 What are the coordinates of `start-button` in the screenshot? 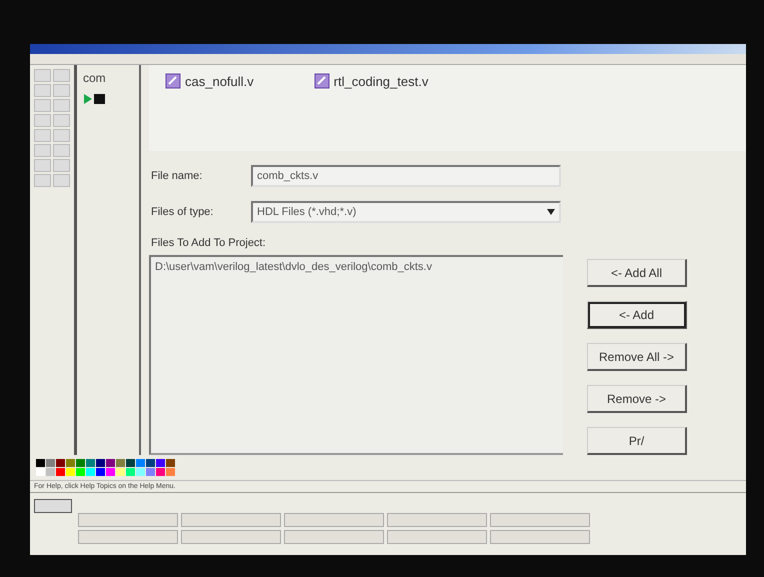 It's located at (53, 506).